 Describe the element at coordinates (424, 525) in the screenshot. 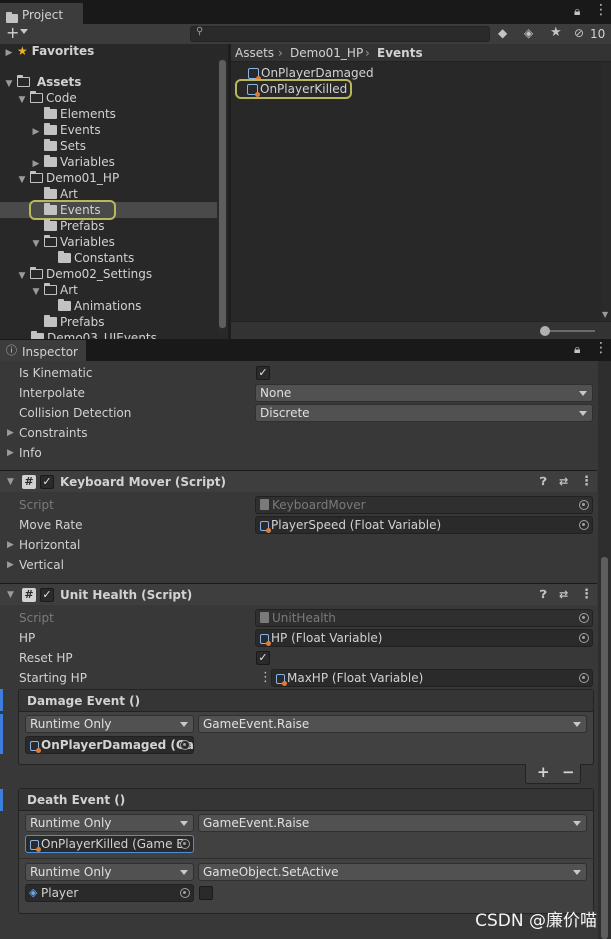

I see `move-rate-field: PlayerSpeed (Float Variable)` at that location.